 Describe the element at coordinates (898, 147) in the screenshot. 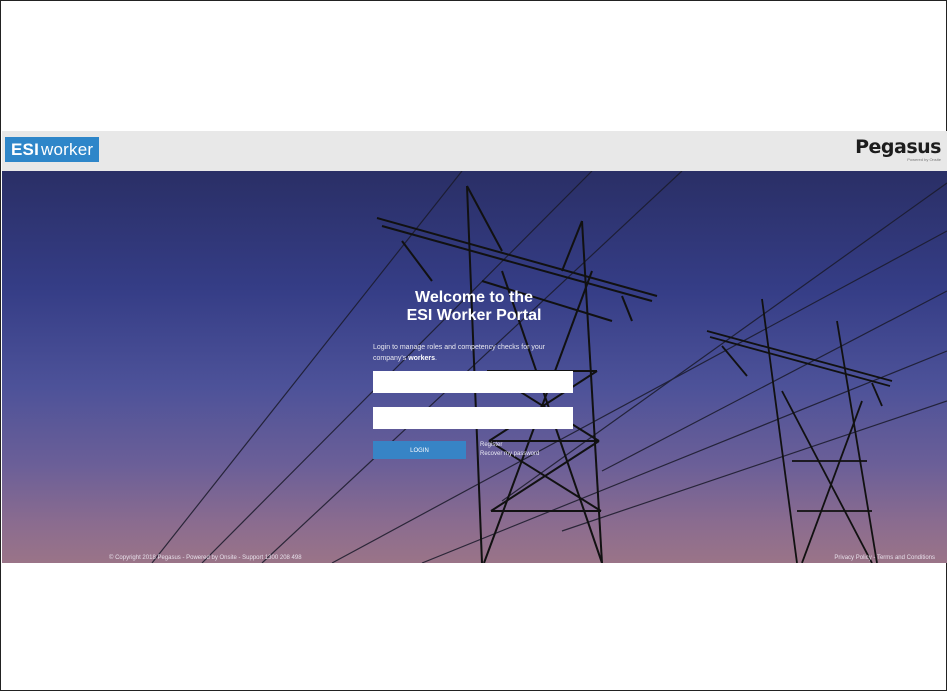

I see `pegasus-name: Pegasus` at that location.